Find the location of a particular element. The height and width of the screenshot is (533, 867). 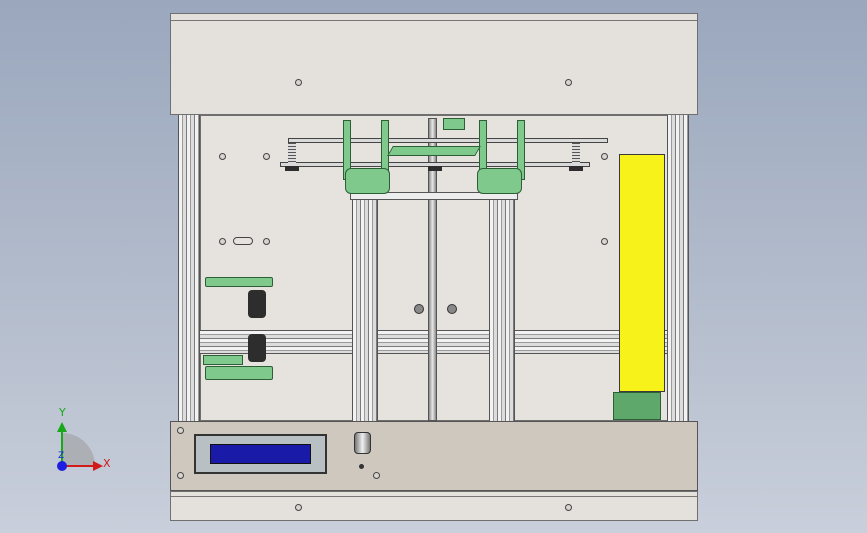

power-connector is located at coordinates (637, 406).